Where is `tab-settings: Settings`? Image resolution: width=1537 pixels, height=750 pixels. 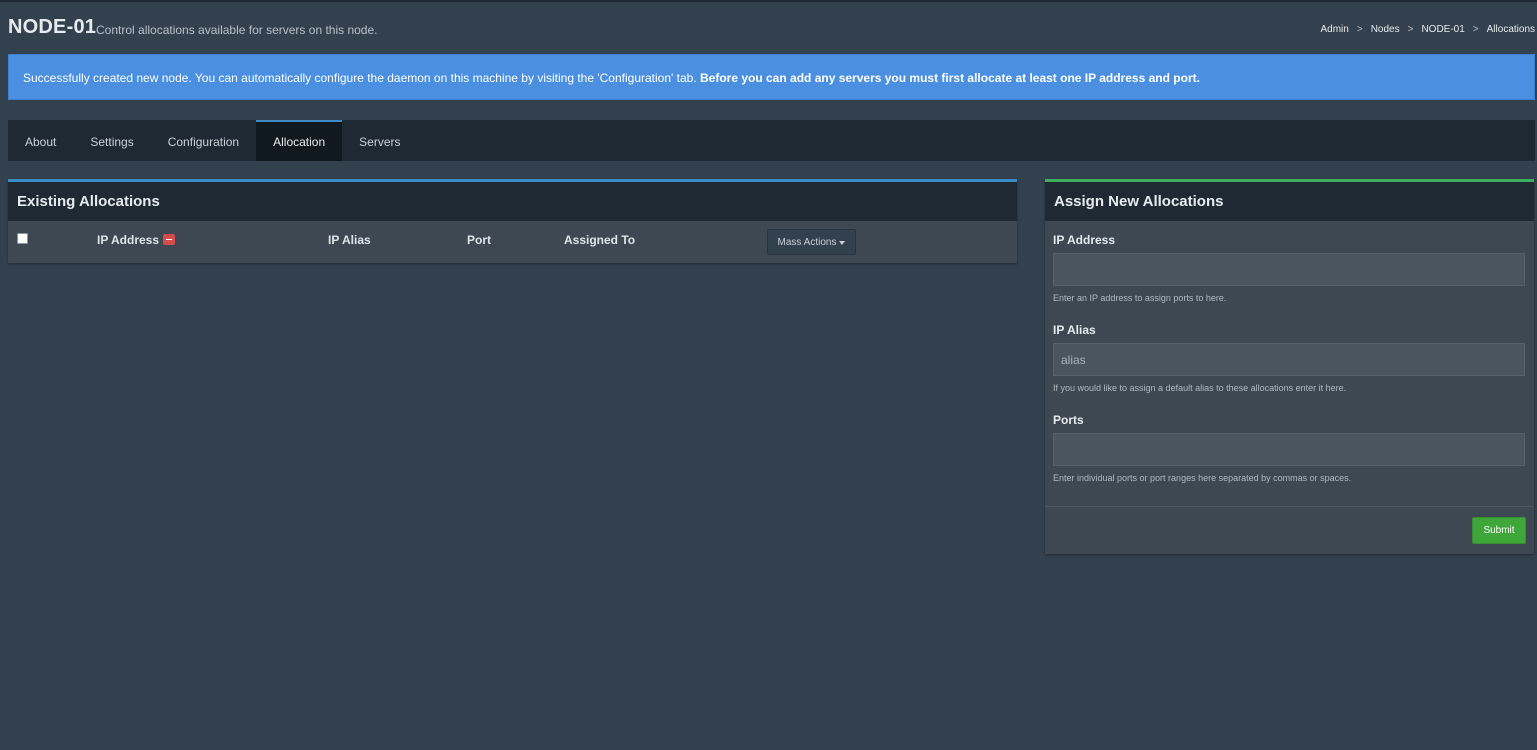 tab-settings: Settings is located at coordinates (111, 140).